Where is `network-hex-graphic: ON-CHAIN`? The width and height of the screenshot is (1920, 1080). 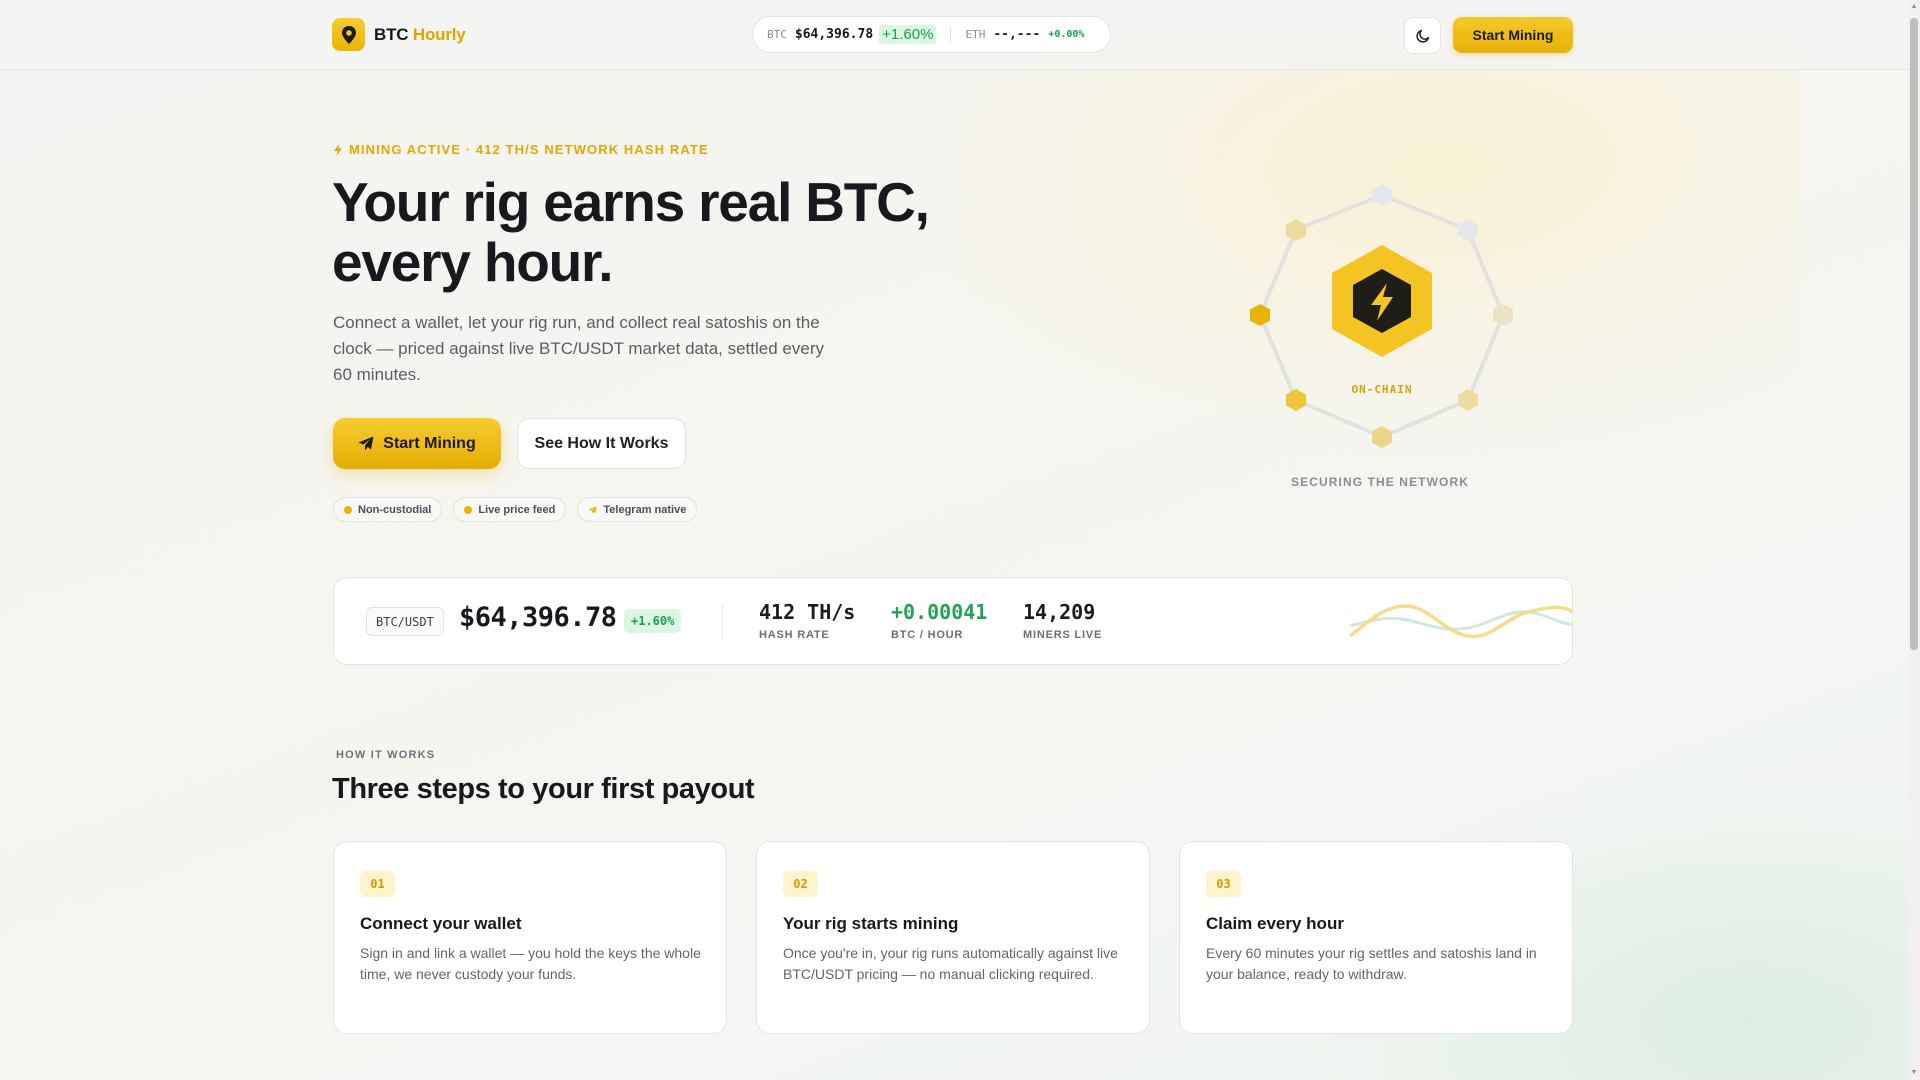 network-hex-graphic: ON-CHAIN is located at coordinates (1381, 316).